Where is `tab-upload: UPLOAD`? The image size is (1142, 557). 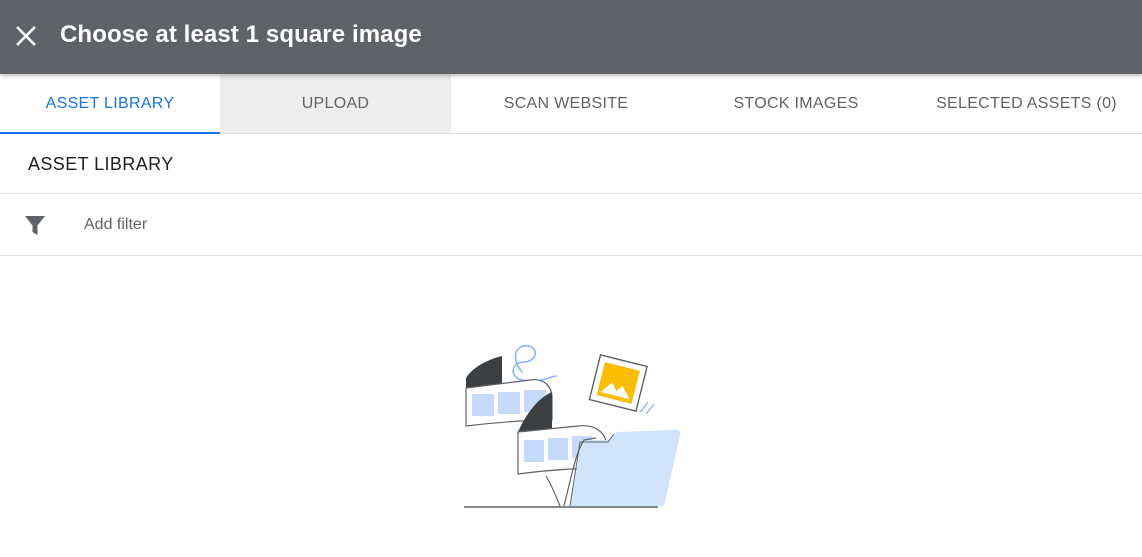
tab-upload: UPLOAD is located at coordinates (335, 103).